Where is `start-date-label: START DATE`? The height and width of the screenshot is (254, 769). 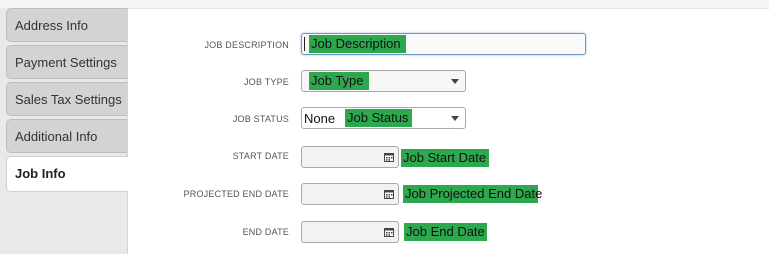 start-date-label: START DATE is located at coordinates (260, 156).